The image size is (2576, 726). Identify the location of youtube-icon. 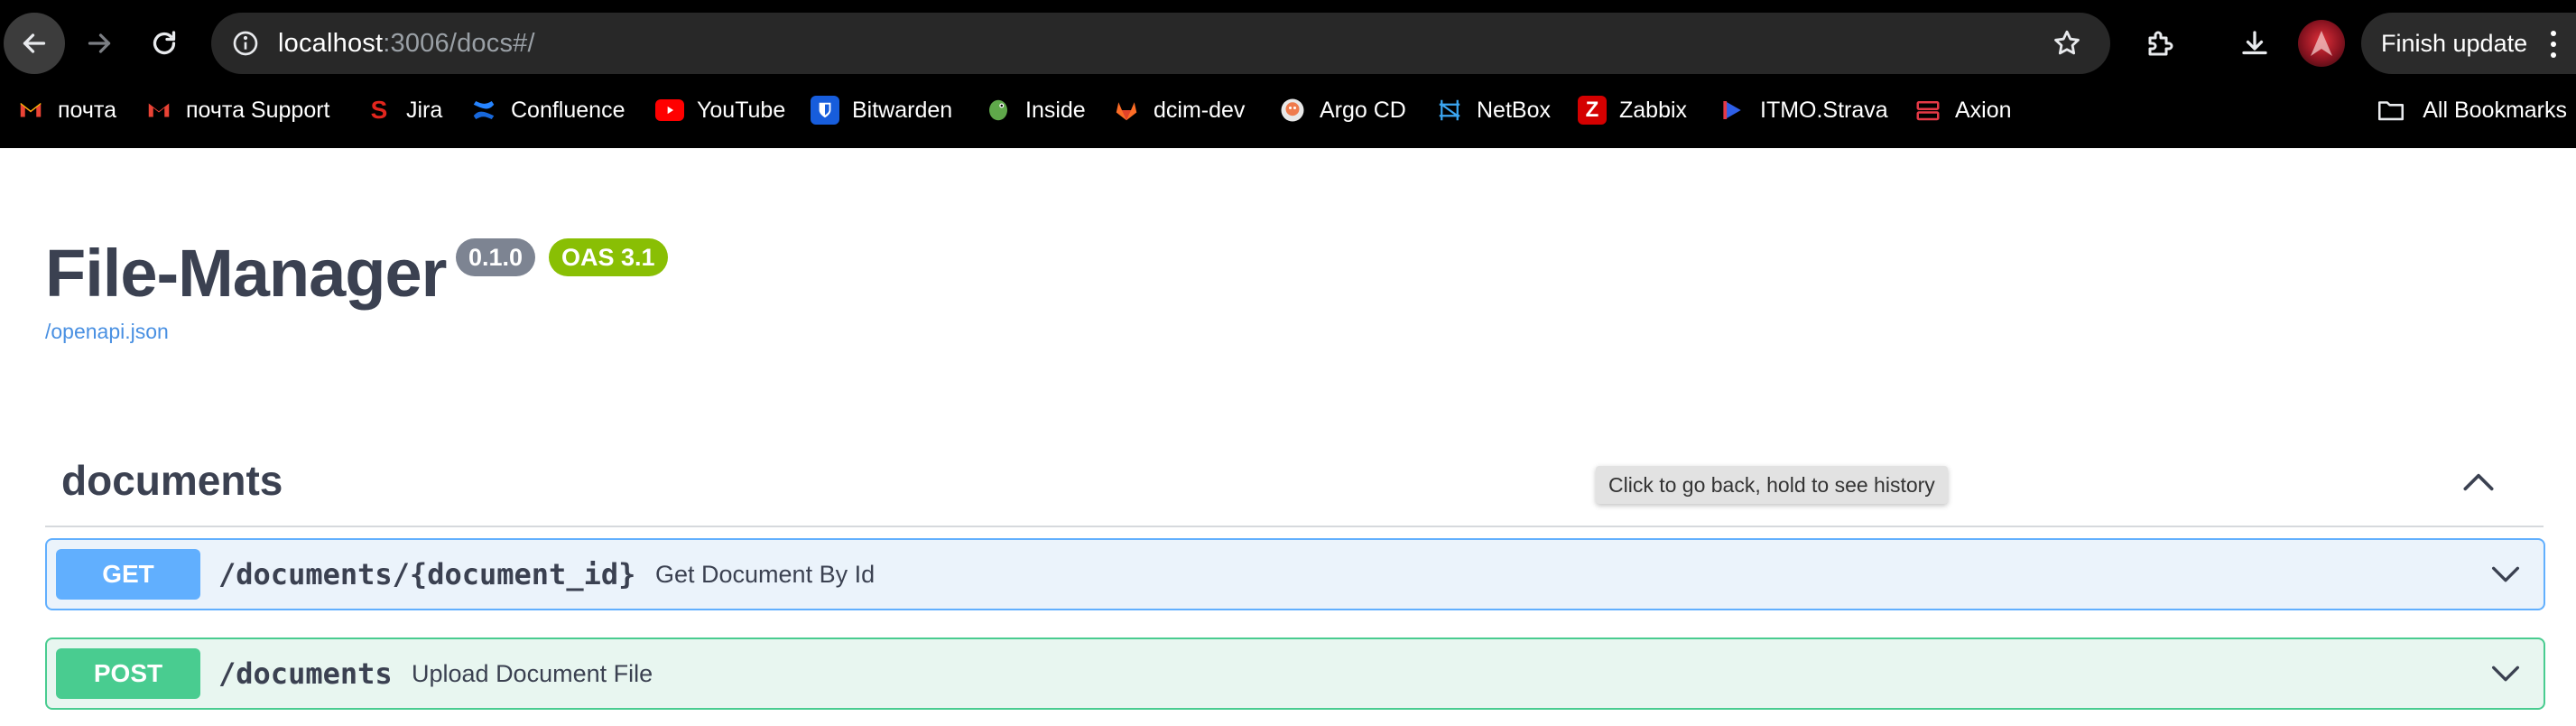
(669, 110).